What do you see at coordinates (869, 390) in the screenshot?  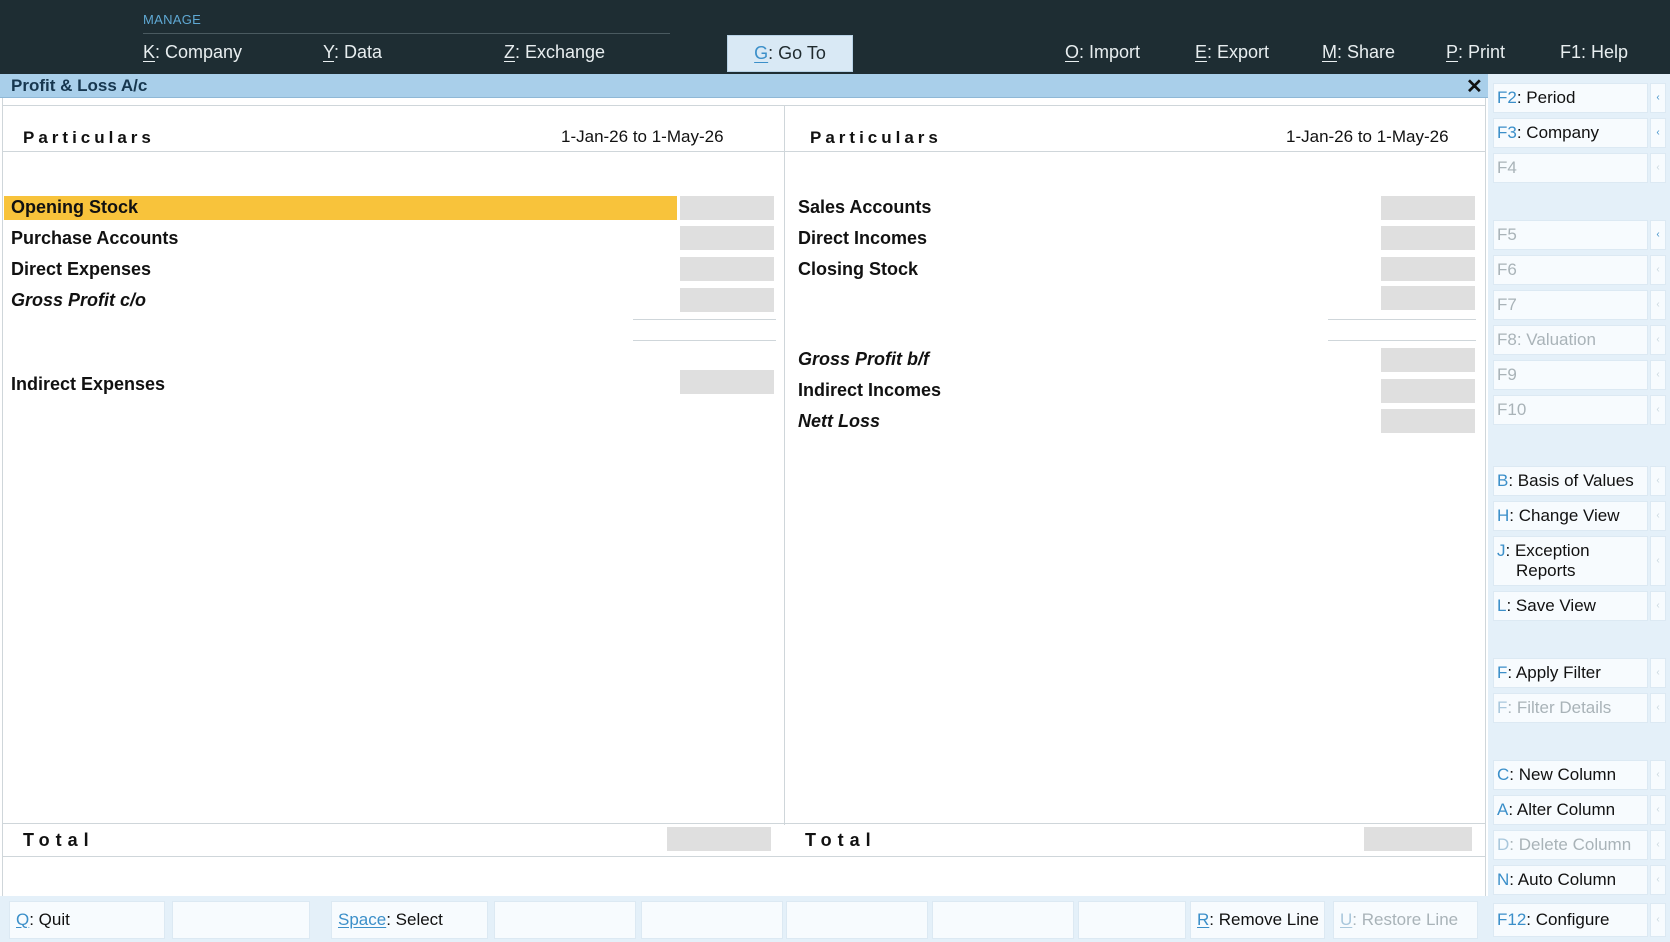 I see `right-row-indirect-incomes: Indirect Incomes` at bounding box center [869, 390].